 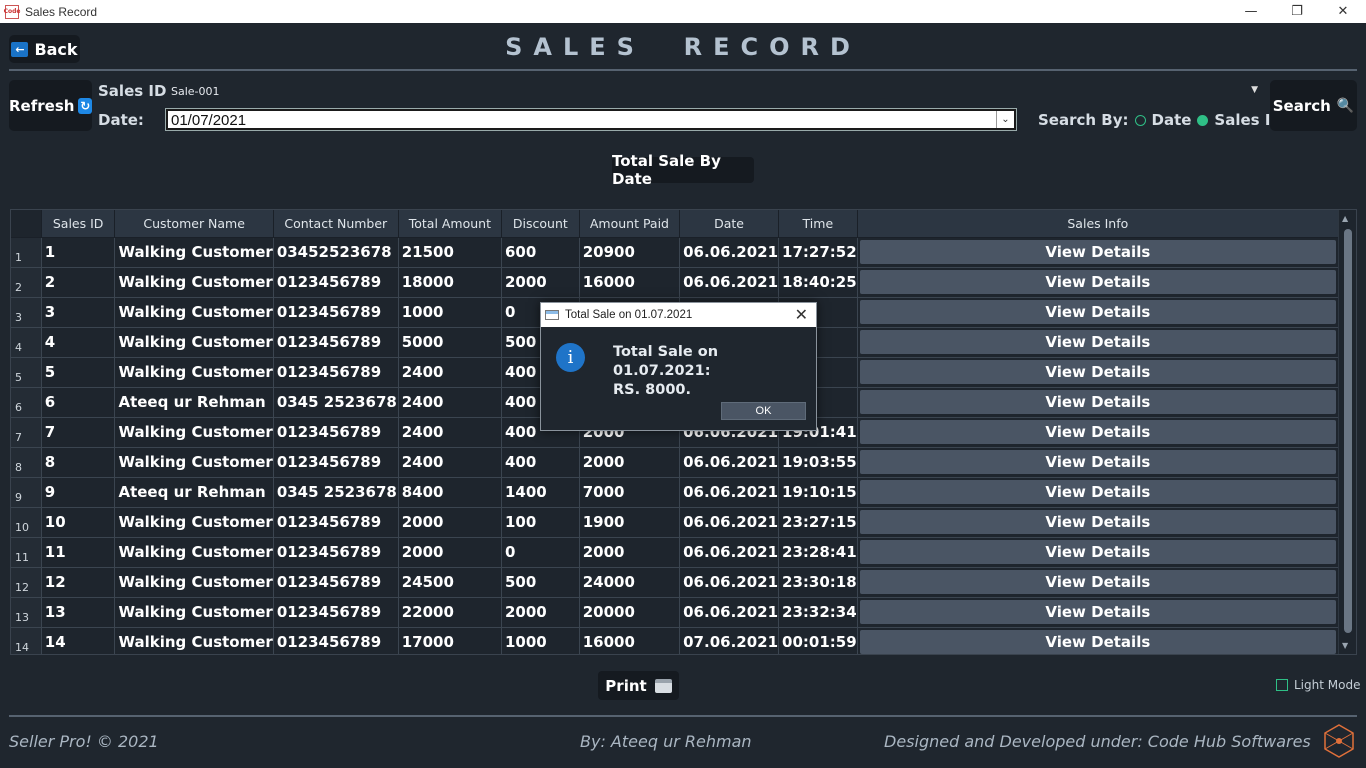 I want to click on cell-time: 00:01:59, so click(x=818, y=640).